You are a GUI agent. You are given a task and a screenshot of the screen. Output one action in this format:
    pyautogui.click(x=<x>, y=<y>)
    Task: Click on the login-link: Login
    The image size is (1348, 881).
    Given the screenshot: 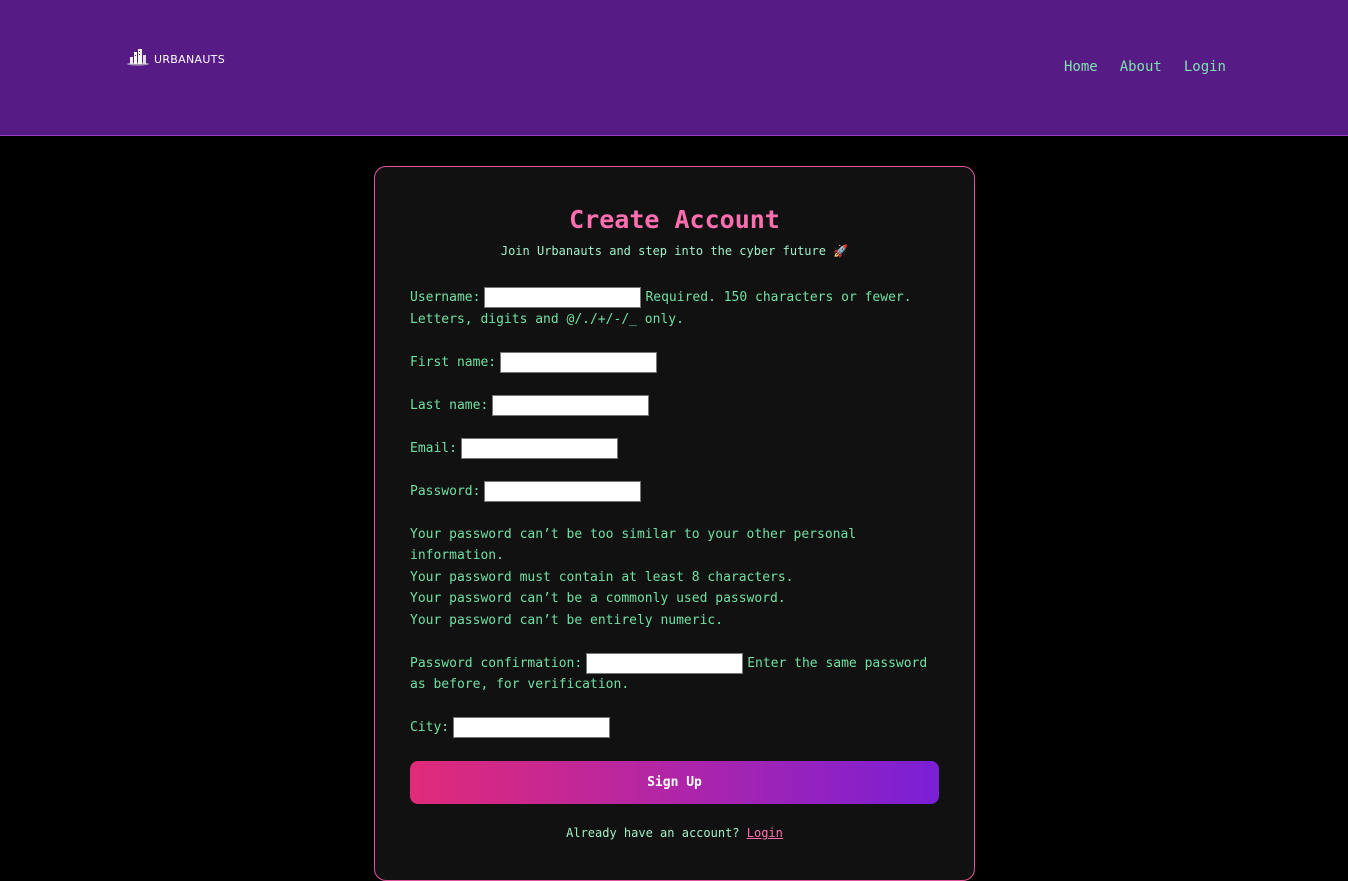 What is the action you would take?
    pyautogui.click(x=765, y=833)
    